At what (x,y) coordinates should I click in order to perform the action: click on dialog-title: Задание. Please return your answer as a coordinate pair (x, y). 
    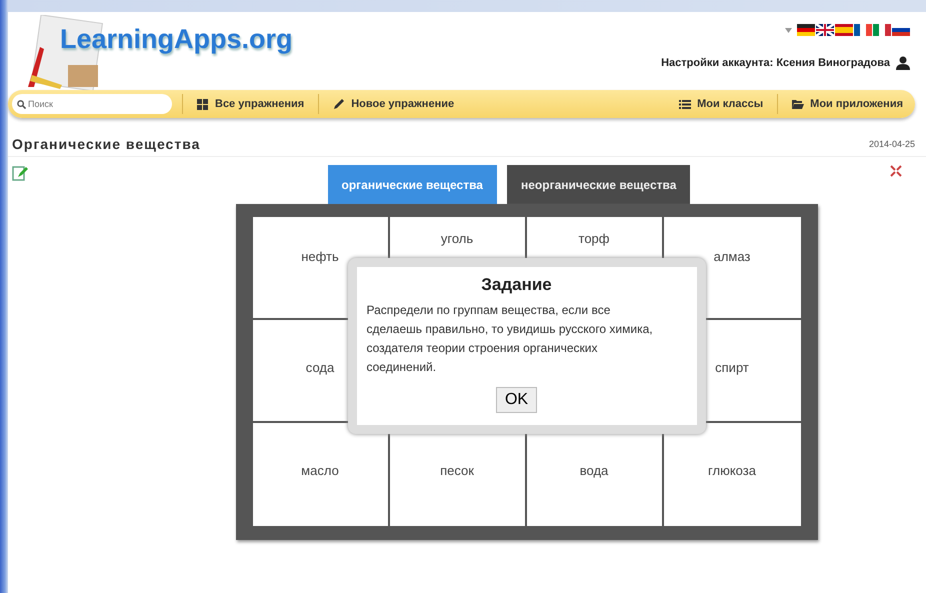
    Looking at the image, I should click on (516, 285).